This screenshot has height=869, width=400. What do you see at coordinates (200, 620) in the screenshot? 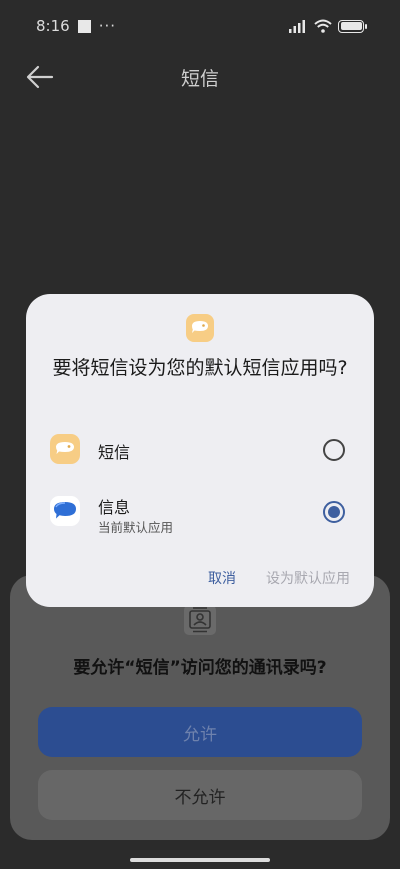
I see `contact-card-icon` at bounding box center [200, 620].